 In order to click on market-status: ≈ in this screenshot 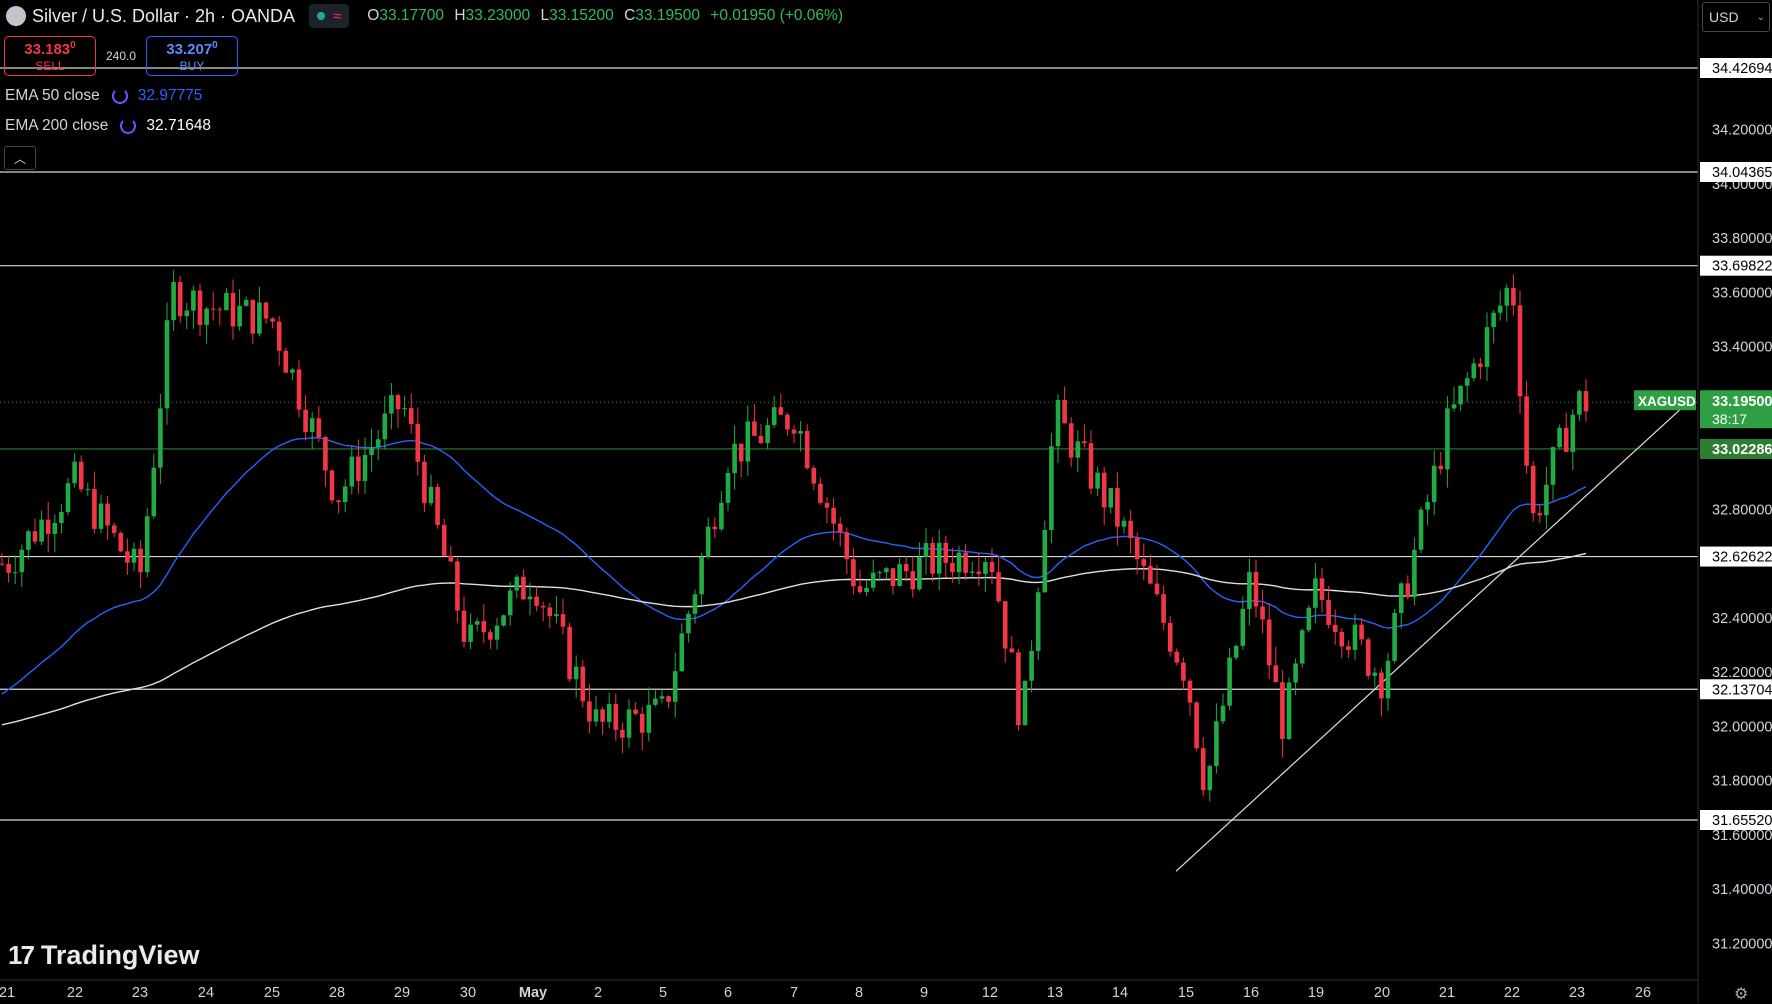, I will do `click(329, 16)`.